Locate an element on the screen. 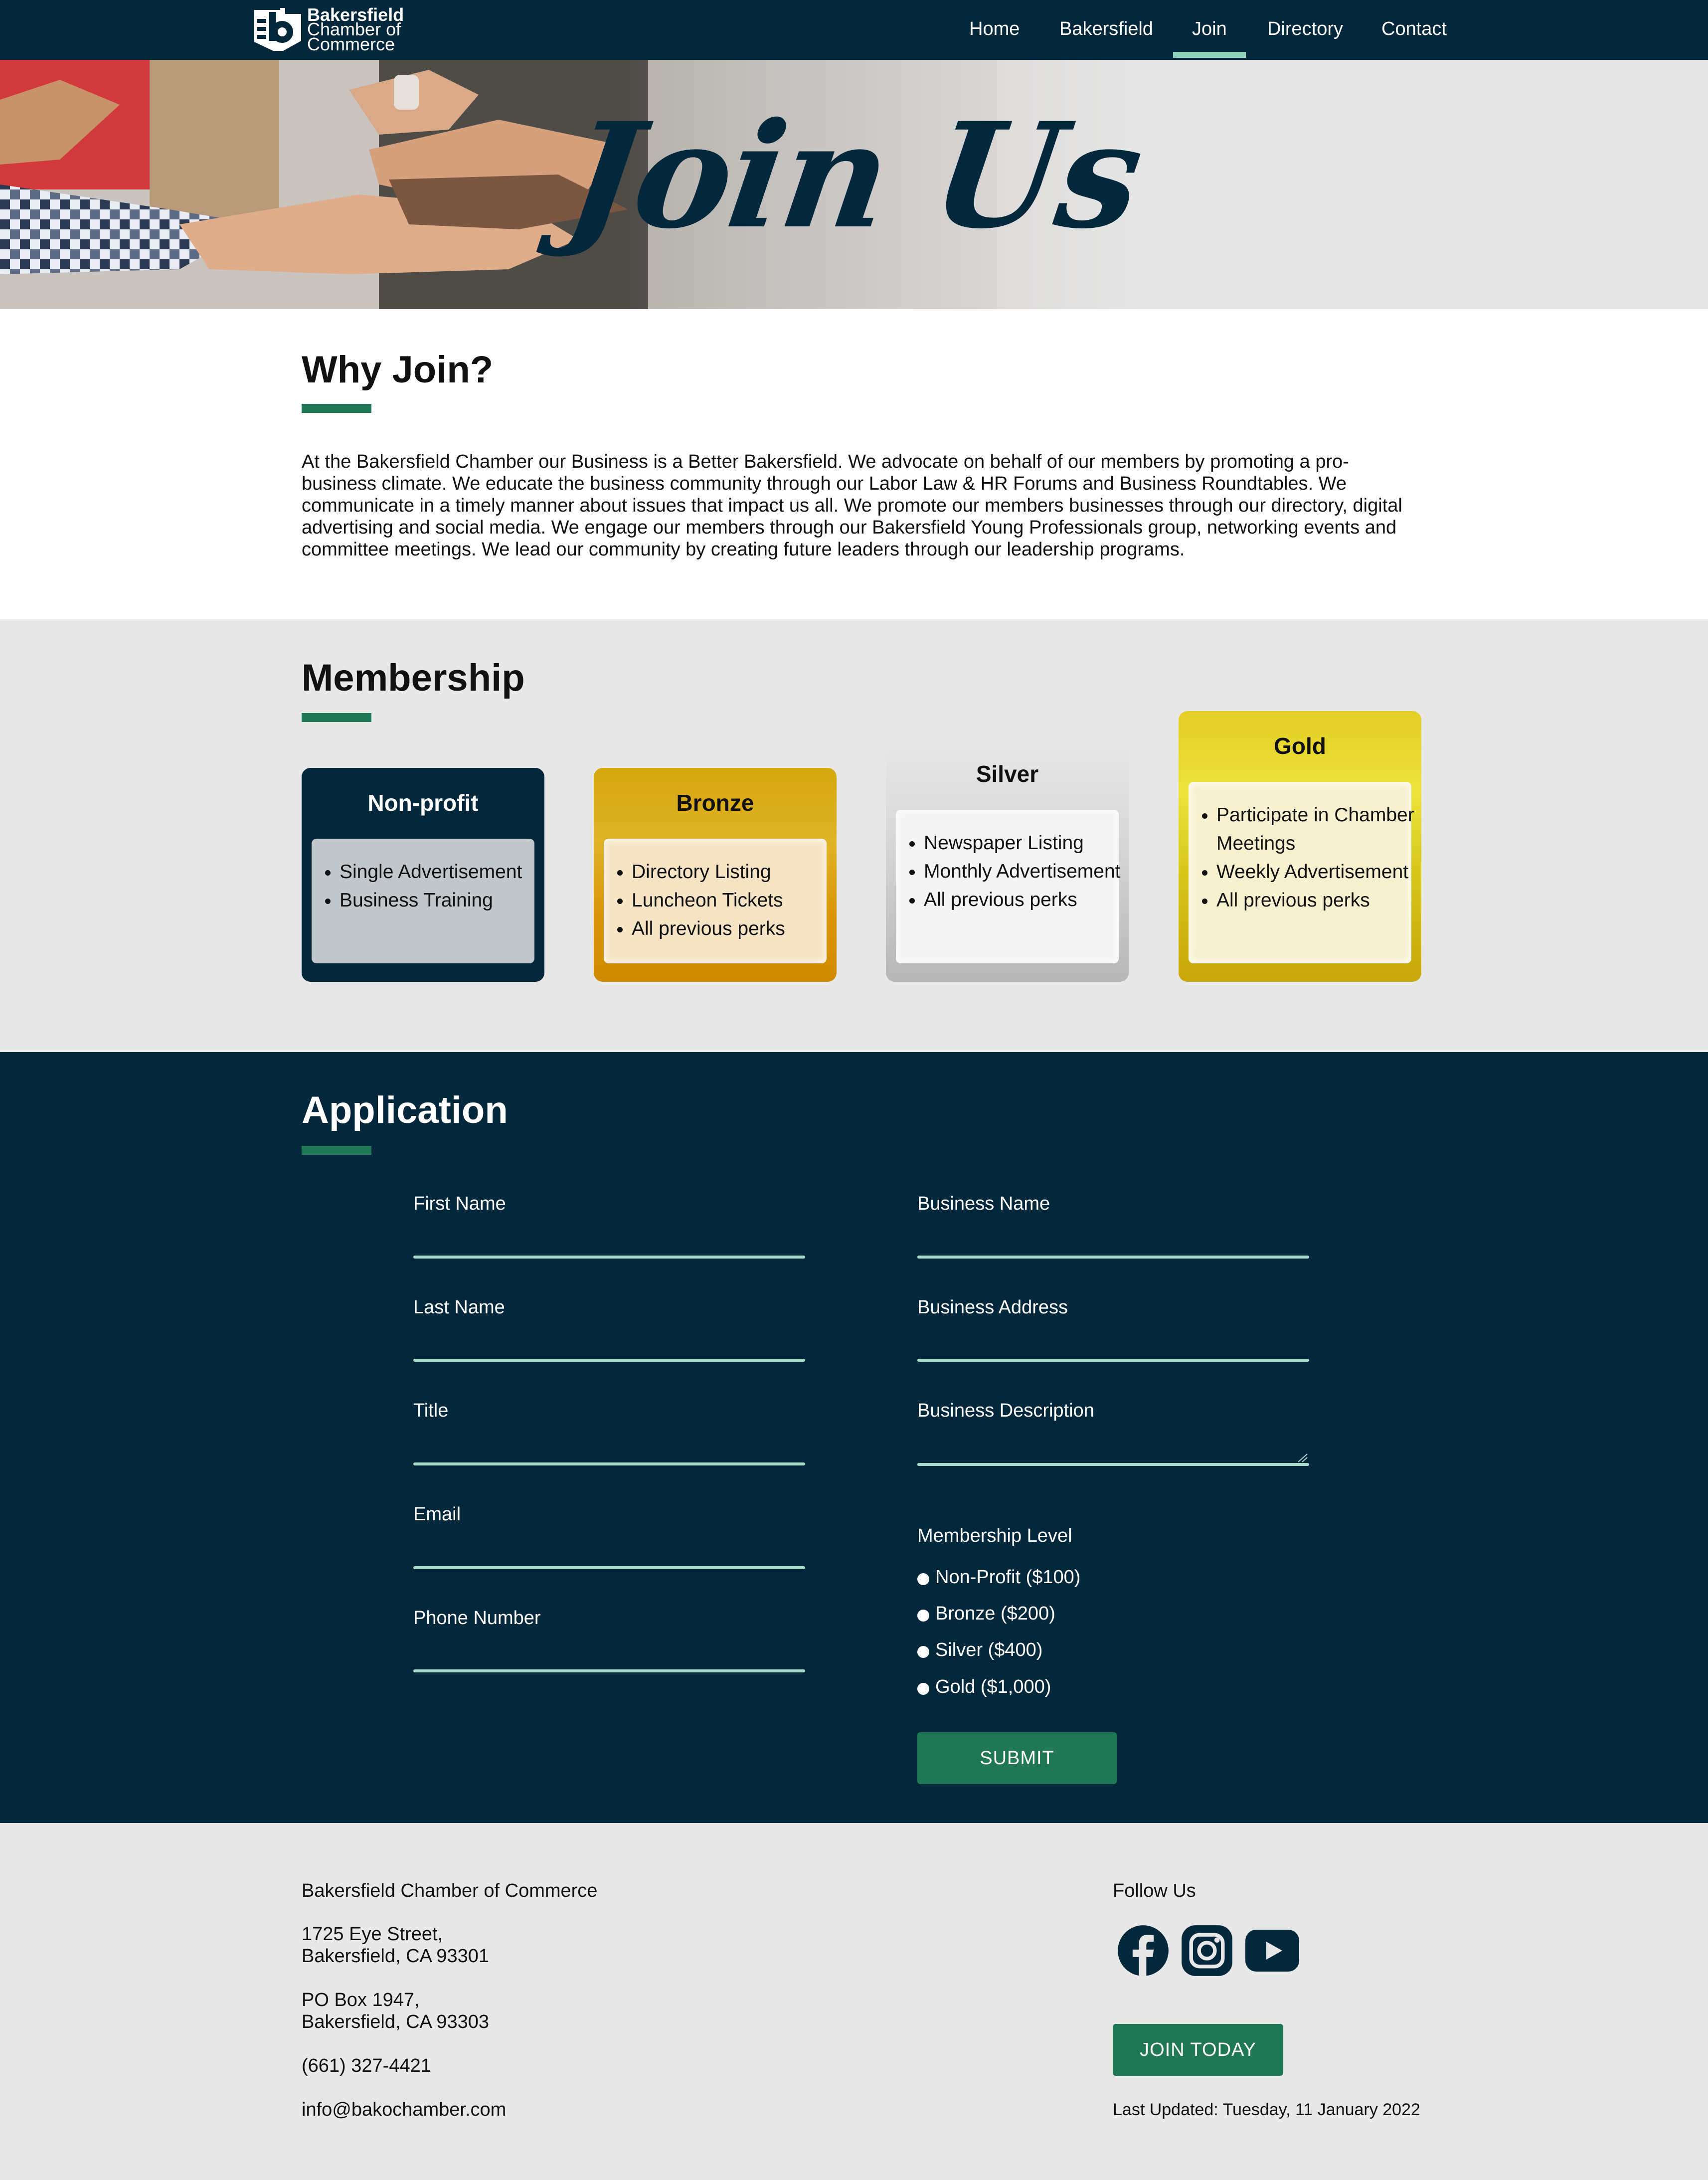 This screenshot has height=2180, width=1708. business-address-input is located at coordinates (1113, 1336).